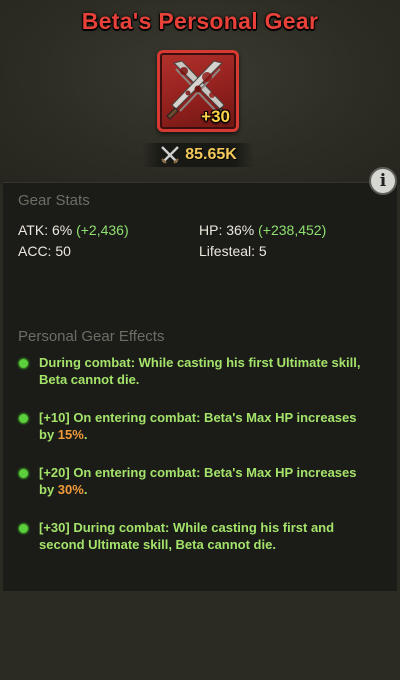 Image resolution: width=400 pixels, height=680 pixels. I want to click on page-title: Beta's Personal Gear, so click(200, 21).